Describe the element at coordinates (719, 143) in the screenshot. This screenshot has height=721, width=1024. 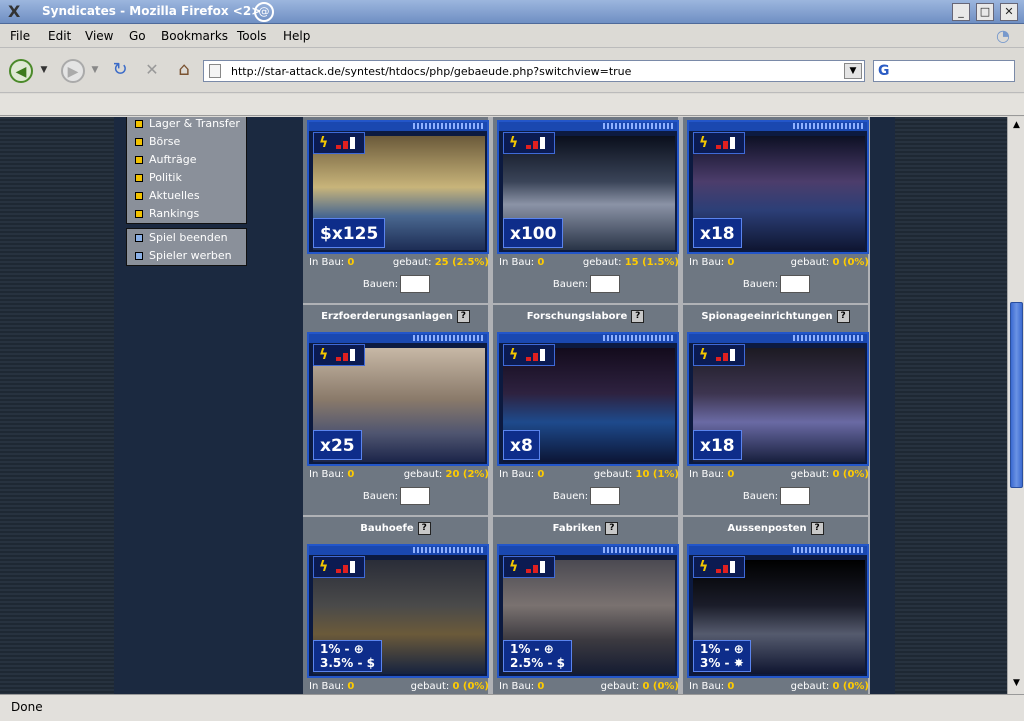
I see `power-signal-indicator: ϟ` at that location.